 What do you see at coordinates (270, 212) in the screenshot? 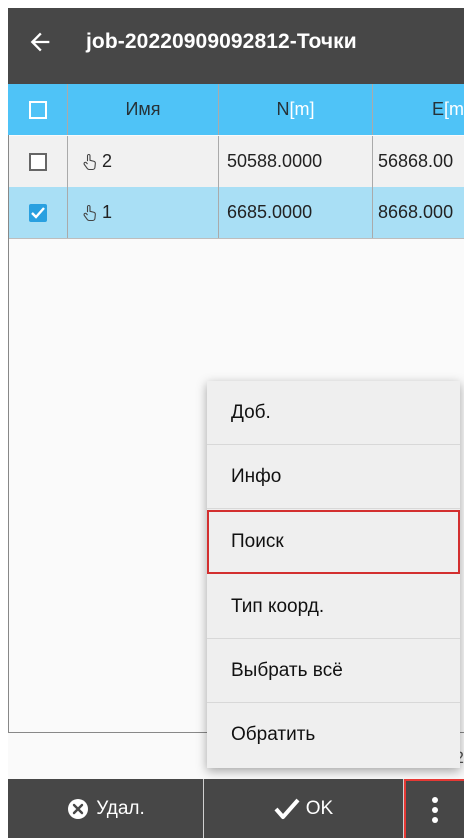
I see `row-n-value: 6685.0000` at bounding box center [270, 212].